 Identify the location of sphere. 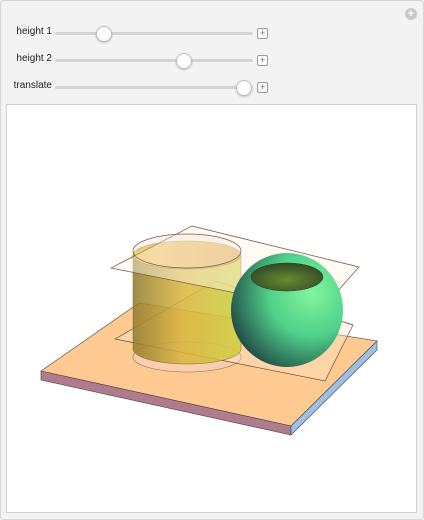
(287, 310).